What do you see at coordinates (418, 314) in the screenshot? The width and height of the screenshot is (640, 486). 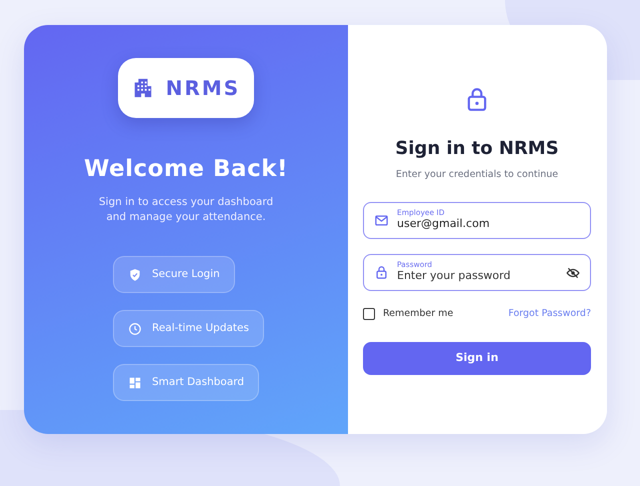 I see `checkbox-label: Remember me` at bounding box center [418, 314].